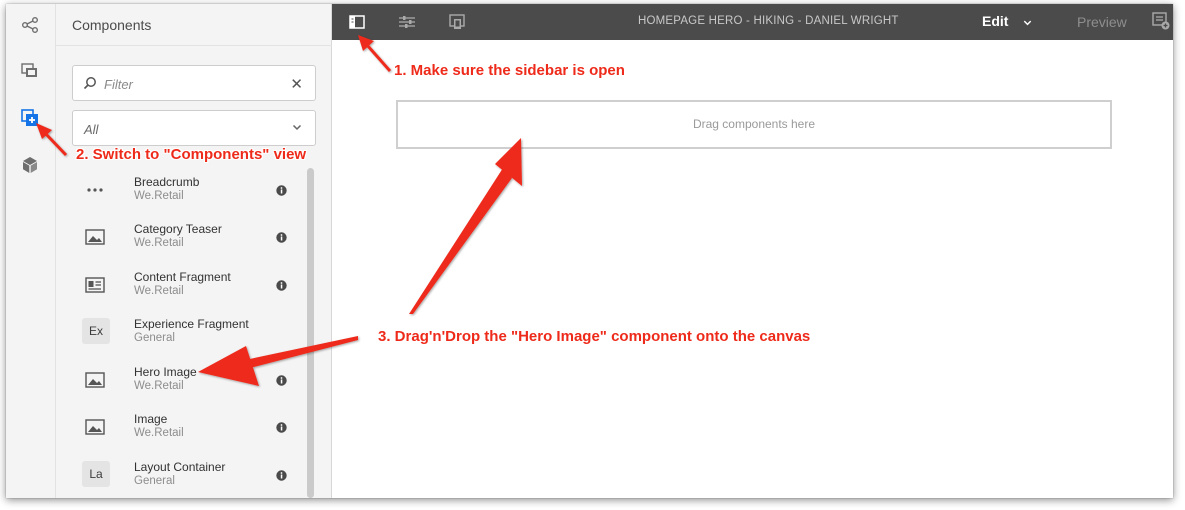 The image size is (1185, 510). Describe the element at coordinates (178, 229) in the screenshot. I see `component-name: Category Teaser` at that location.